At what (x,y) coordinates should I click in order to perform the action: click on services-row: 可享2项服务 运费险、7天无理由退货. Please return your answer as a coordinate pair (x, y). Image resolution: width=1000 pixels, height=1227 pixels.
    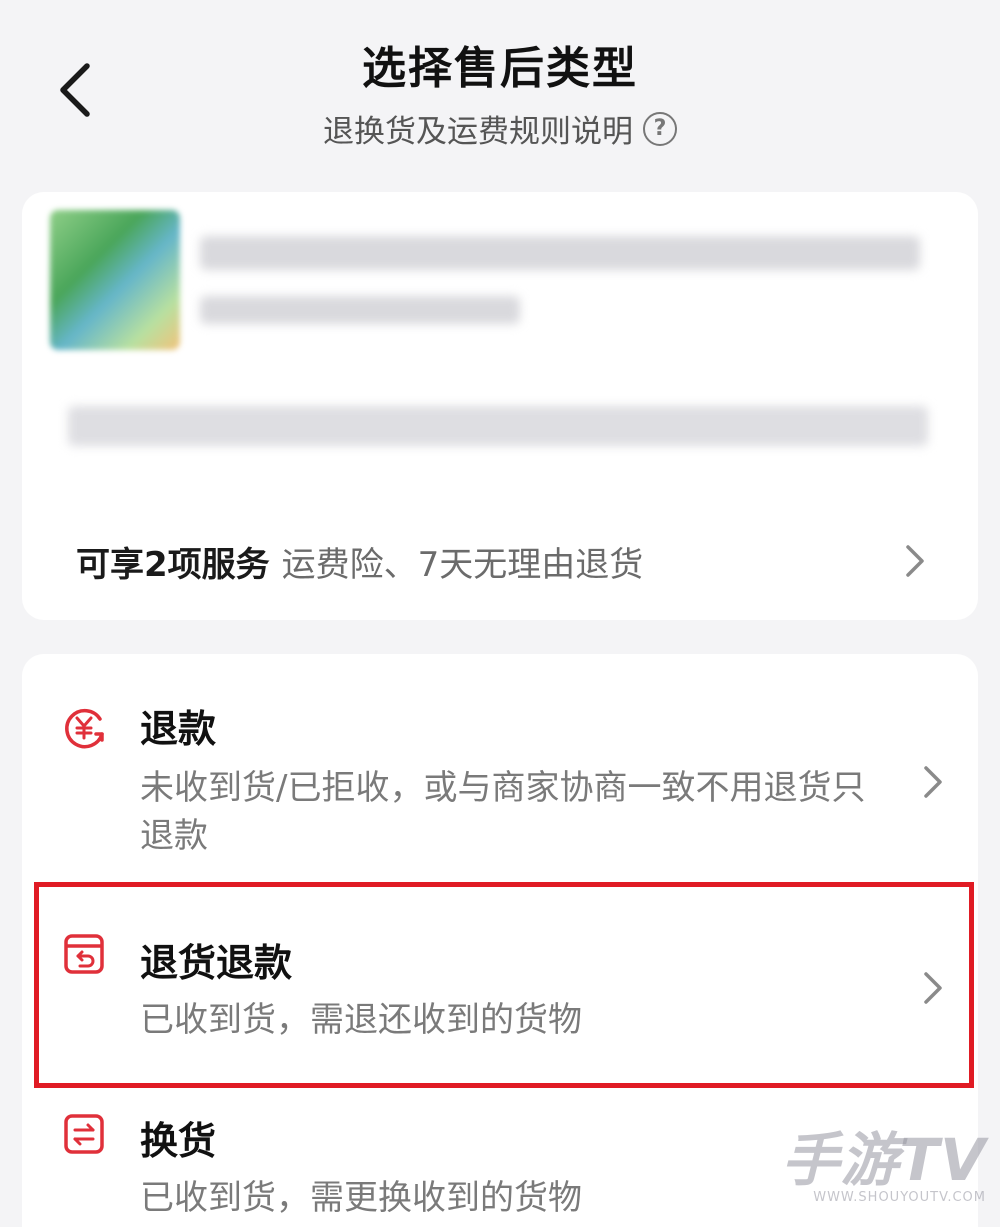
    Looking at the image, I should click on (500, 561).